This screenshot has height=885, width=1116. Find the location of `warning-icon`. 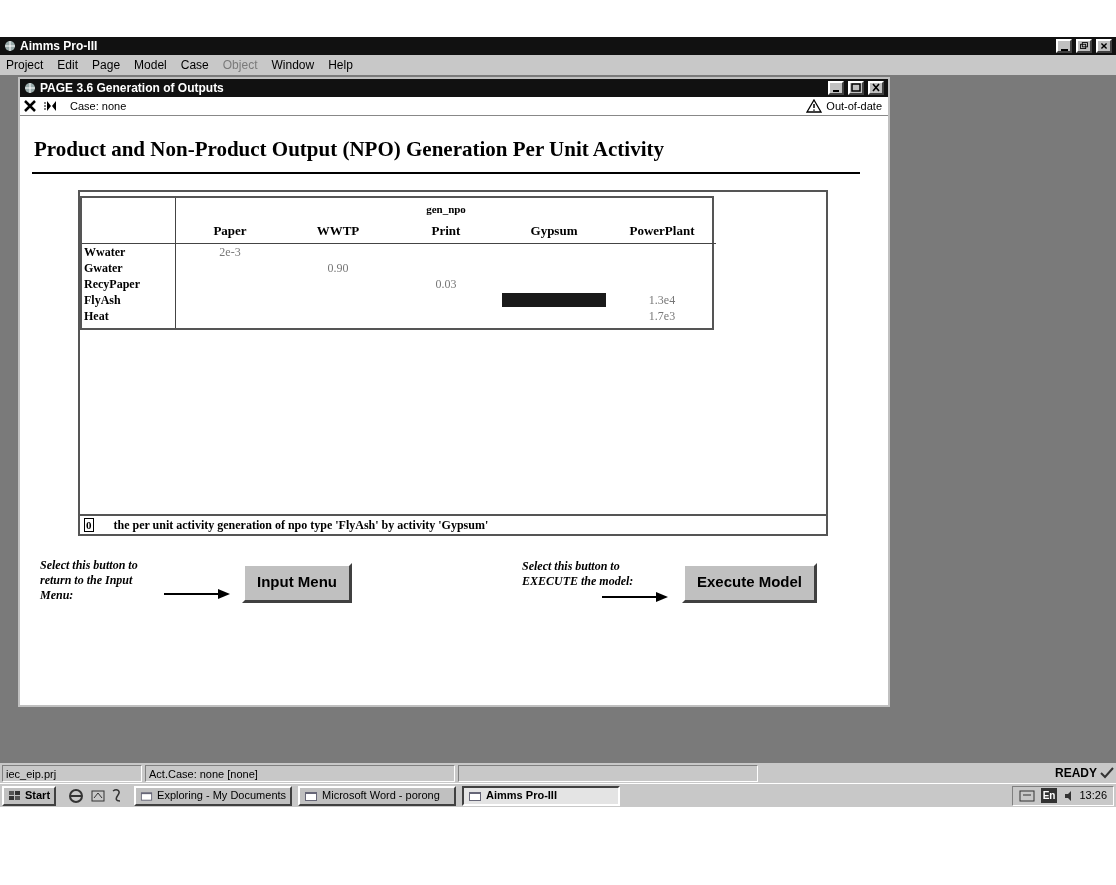

warning-icon is located at coordinates (814, 106).